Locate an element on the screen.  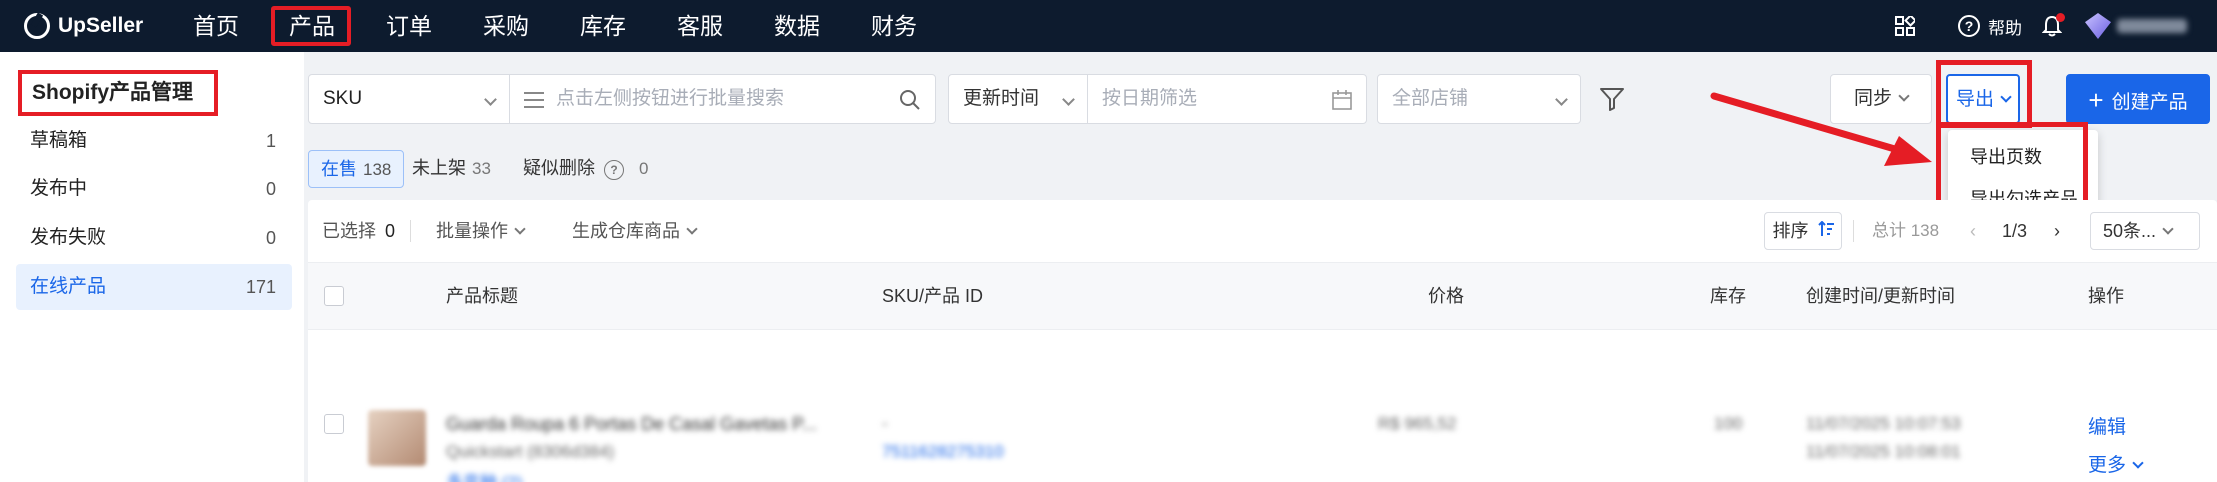
sidebar-item-label: 发布中 is located at coordinates (59, 188).